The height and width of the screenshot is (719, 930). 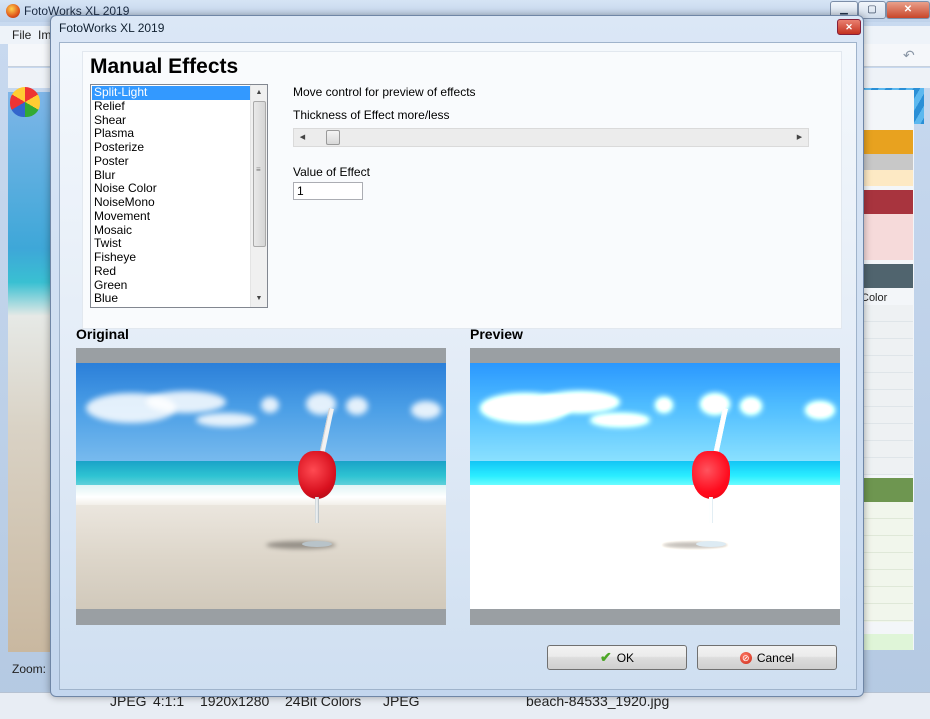 I want to click on thickness-slider-thumb, so click(x=332, y=137).